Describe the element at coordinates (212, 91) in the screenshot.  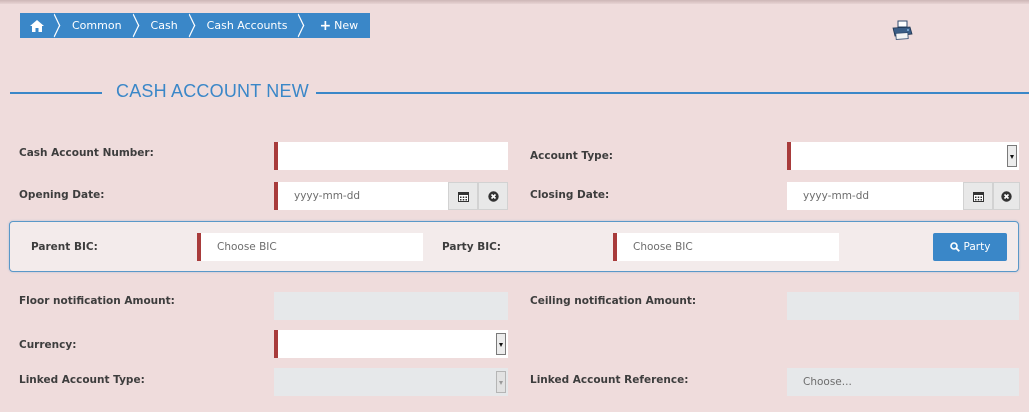
I see `page-title: CASH ACCOUNT NEW` at that location.